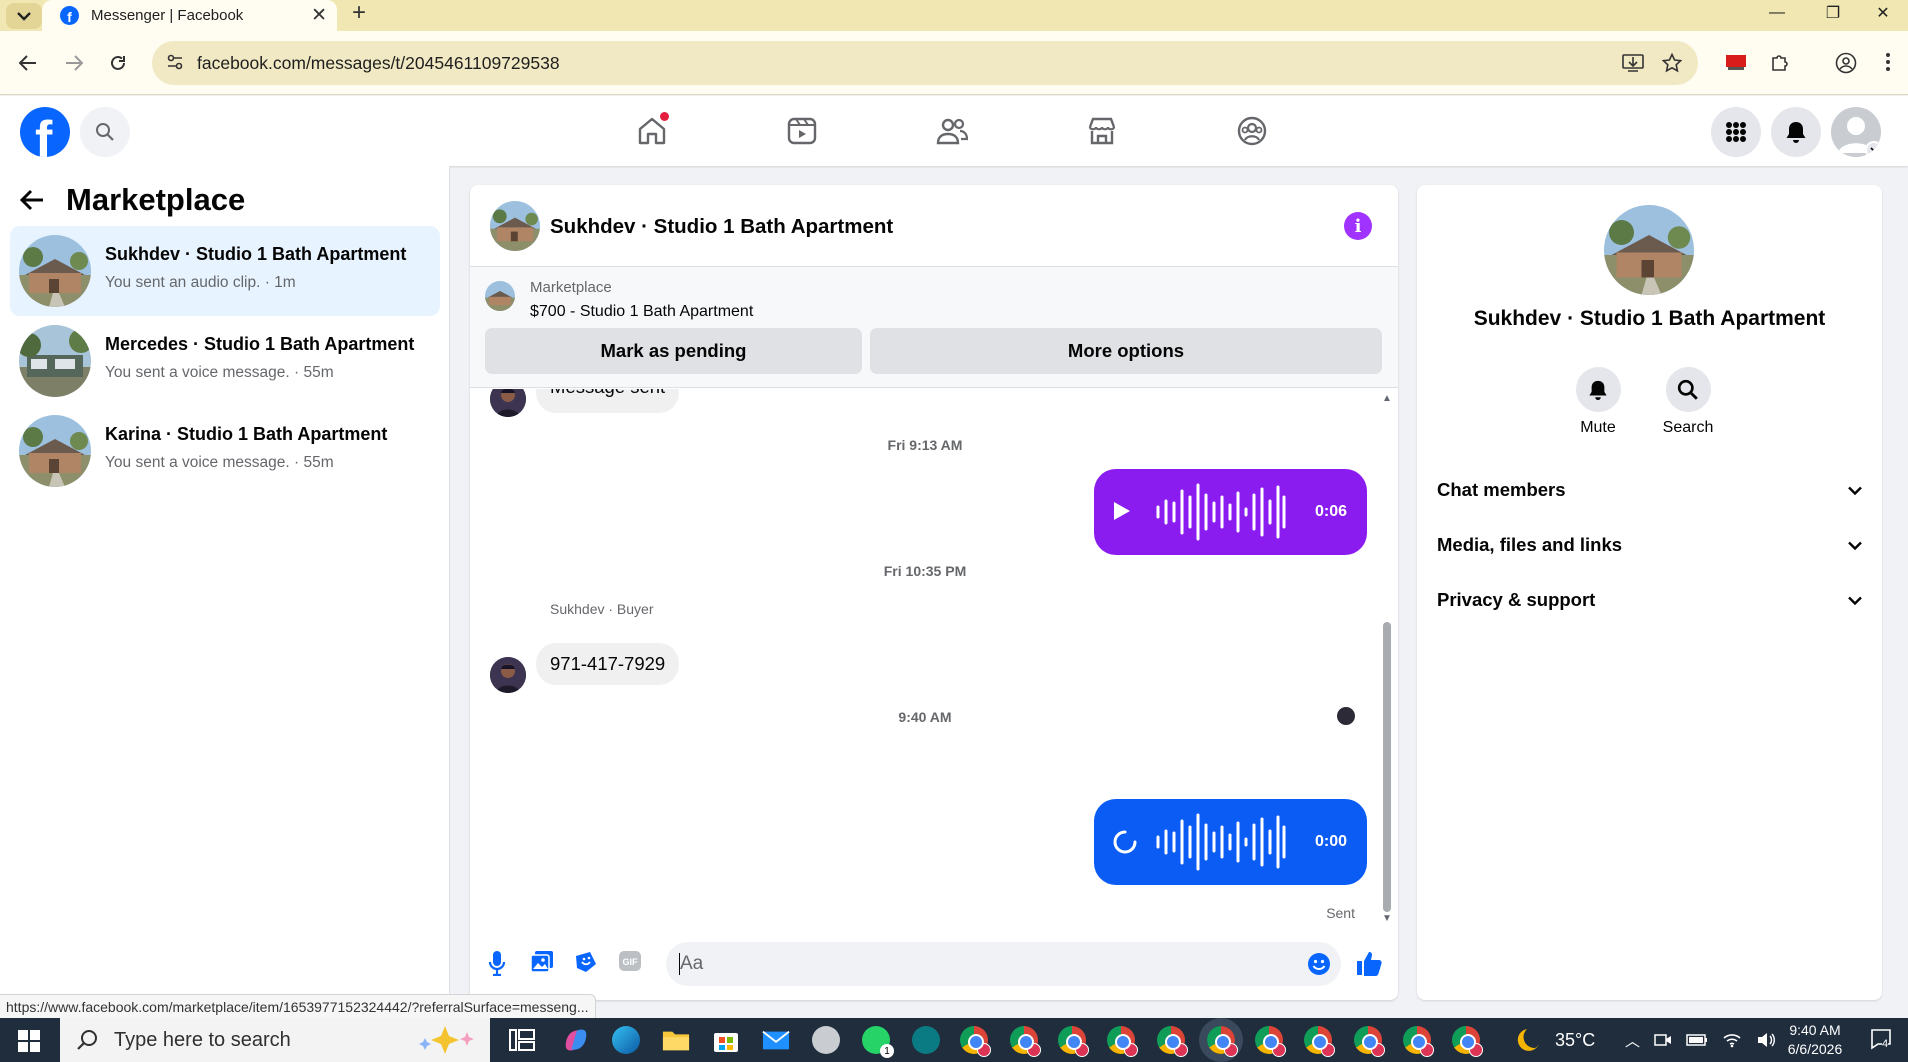 This screenshot has width=1908, height=1062. Describe the element at coordinates (826, 1040) in the screenshot. I see `photos-app-icon` at that location.